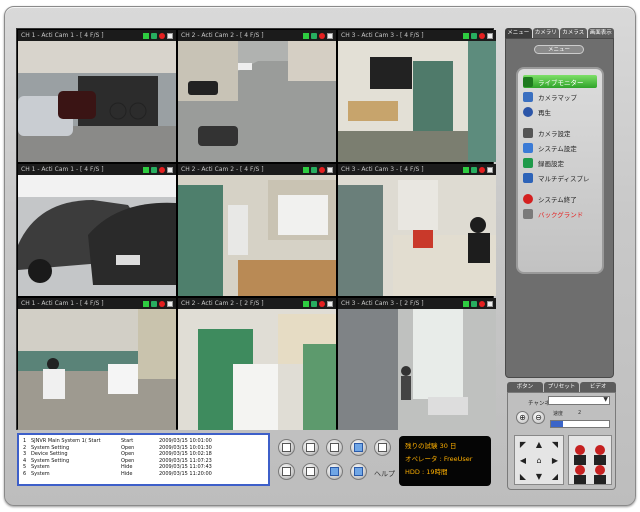  Describe the element at coordinates (555, 444) in the screenshot. I see `arrow-up-right-icon: ◥` at that location.